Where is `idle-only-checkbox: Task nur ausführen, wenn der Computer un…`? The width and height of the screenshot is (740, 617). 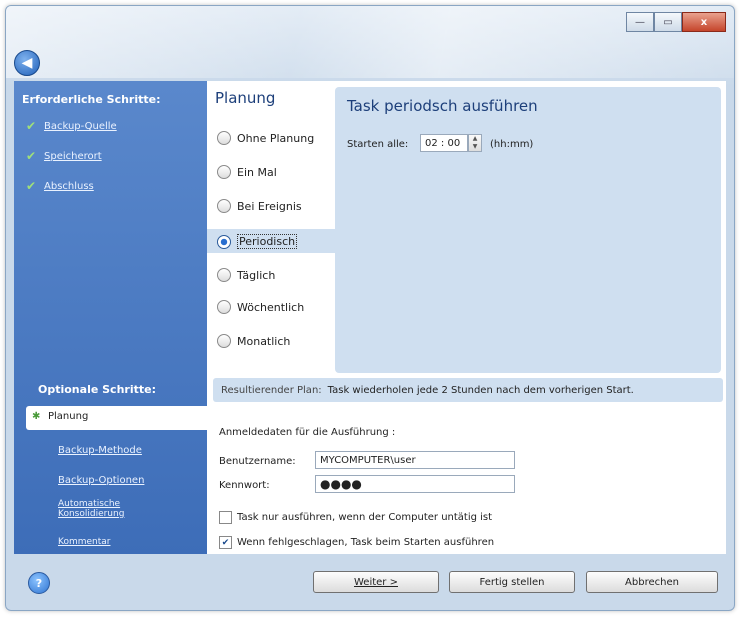 idle-only-checkbox: Task nur ausführen, wenn der Computer un… is located at coordinates (355, 517).